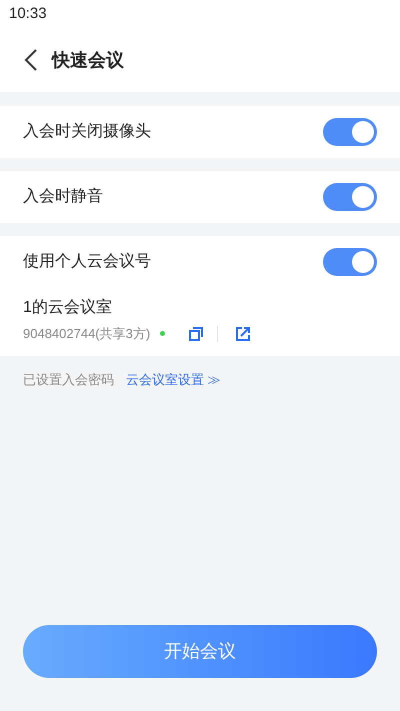  I want to click on back-icon, so click(31, 60).